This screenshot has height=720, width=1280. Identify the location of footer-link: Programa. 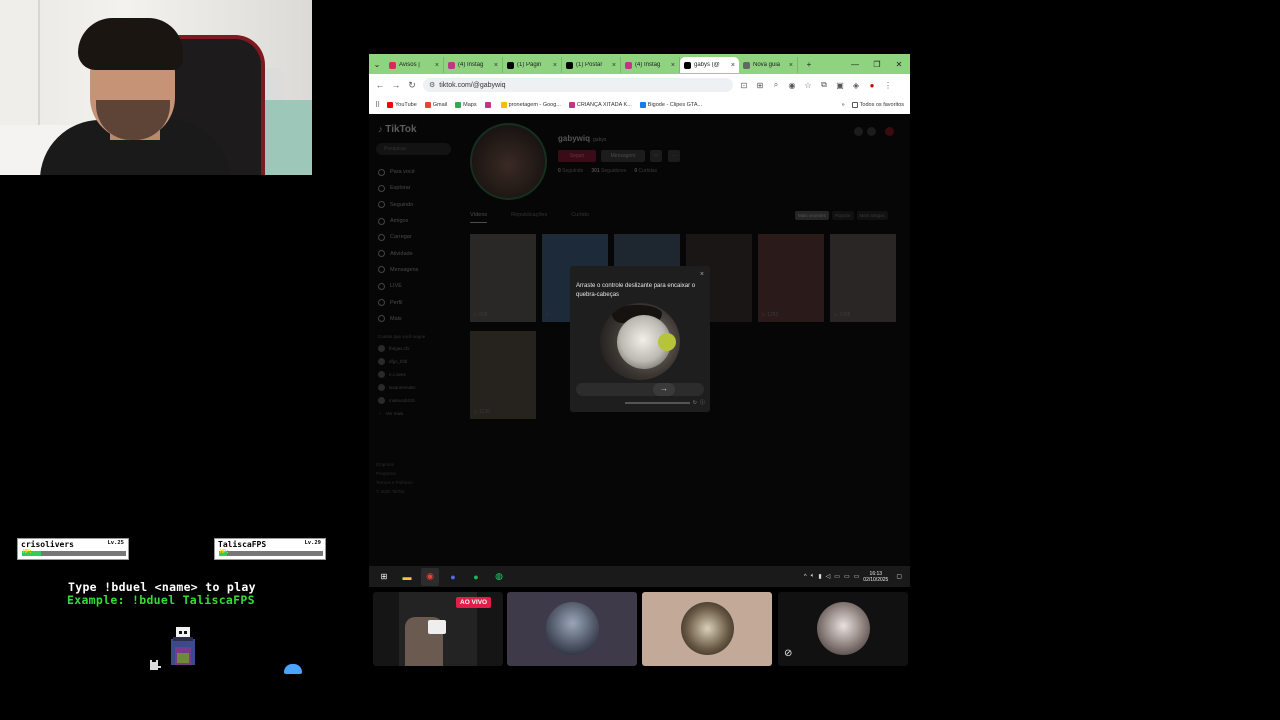
(394, 473).